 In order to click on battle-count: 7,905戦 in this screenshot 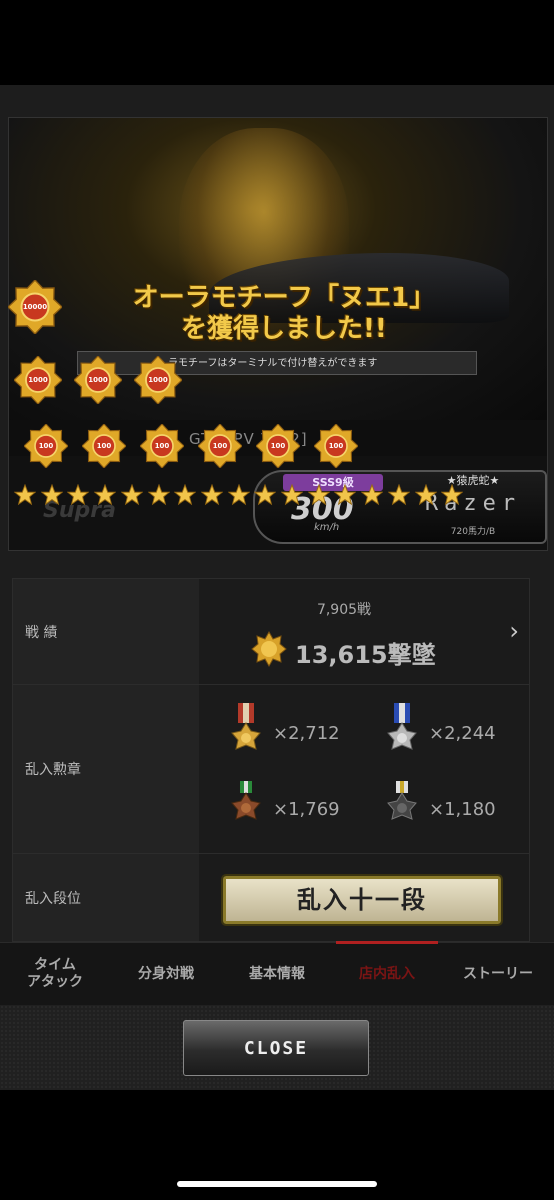, I will do `click(344, 610)`.